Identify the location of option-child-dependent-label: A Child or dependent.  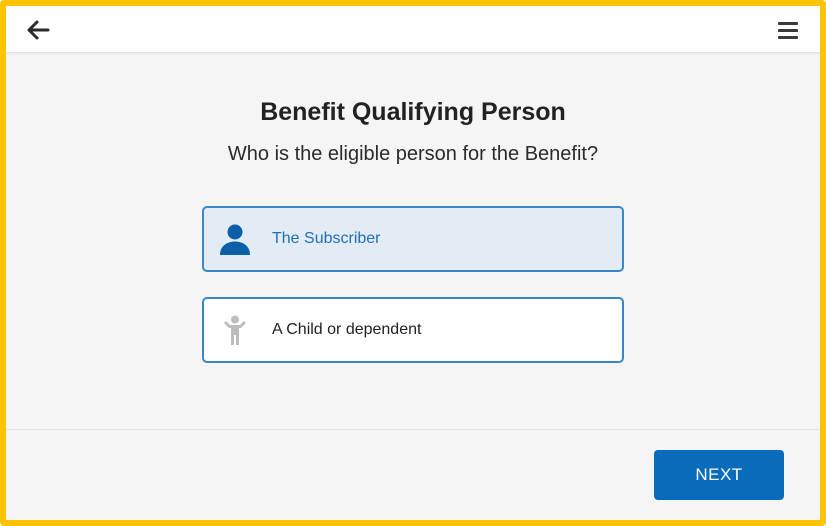
(347, 329).